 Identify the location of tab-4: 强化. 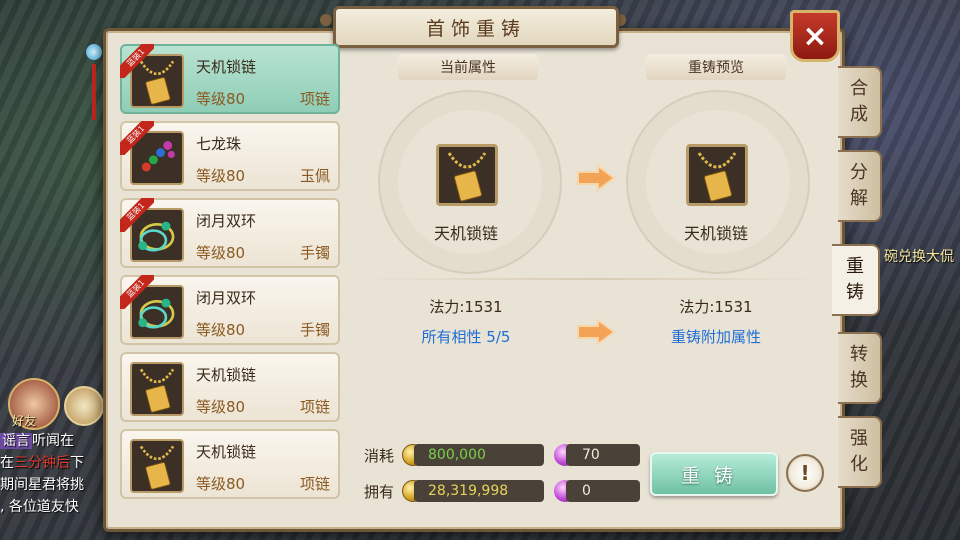
(860, 452).